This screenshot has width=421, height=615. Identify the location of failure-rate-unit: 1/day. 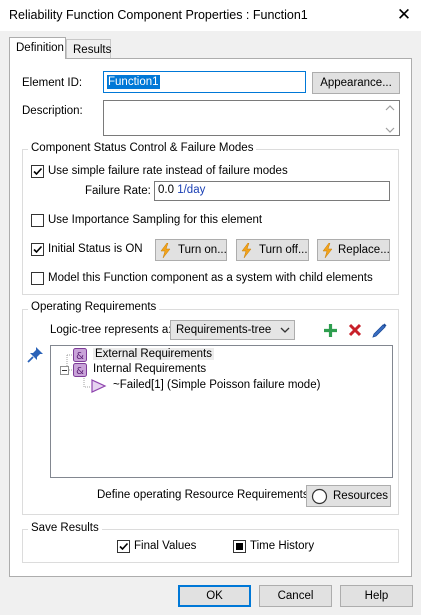
(191, 190).